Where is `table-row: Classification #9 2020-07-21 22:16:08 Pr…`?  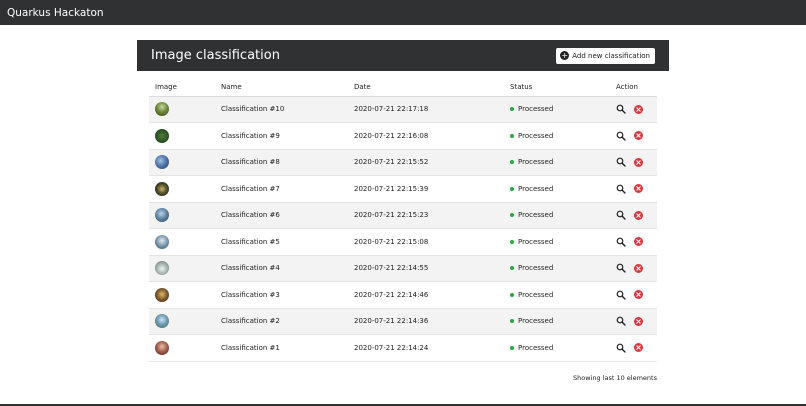 table-row: Classification #9 2020-07-21 22:16:08 Pr… is located at coordinates (403, 136).